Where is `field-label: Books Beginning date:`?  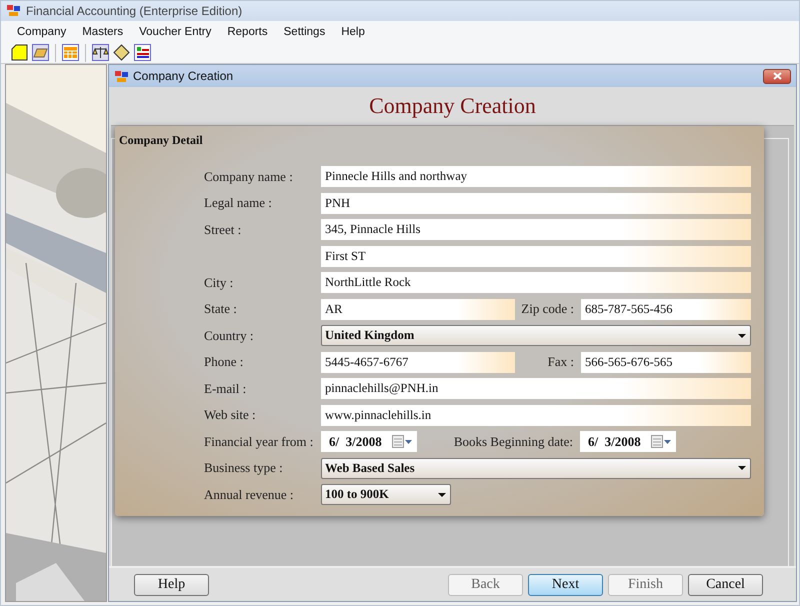 field-label: Books Beginning date: is located at coordinates (513, 442).